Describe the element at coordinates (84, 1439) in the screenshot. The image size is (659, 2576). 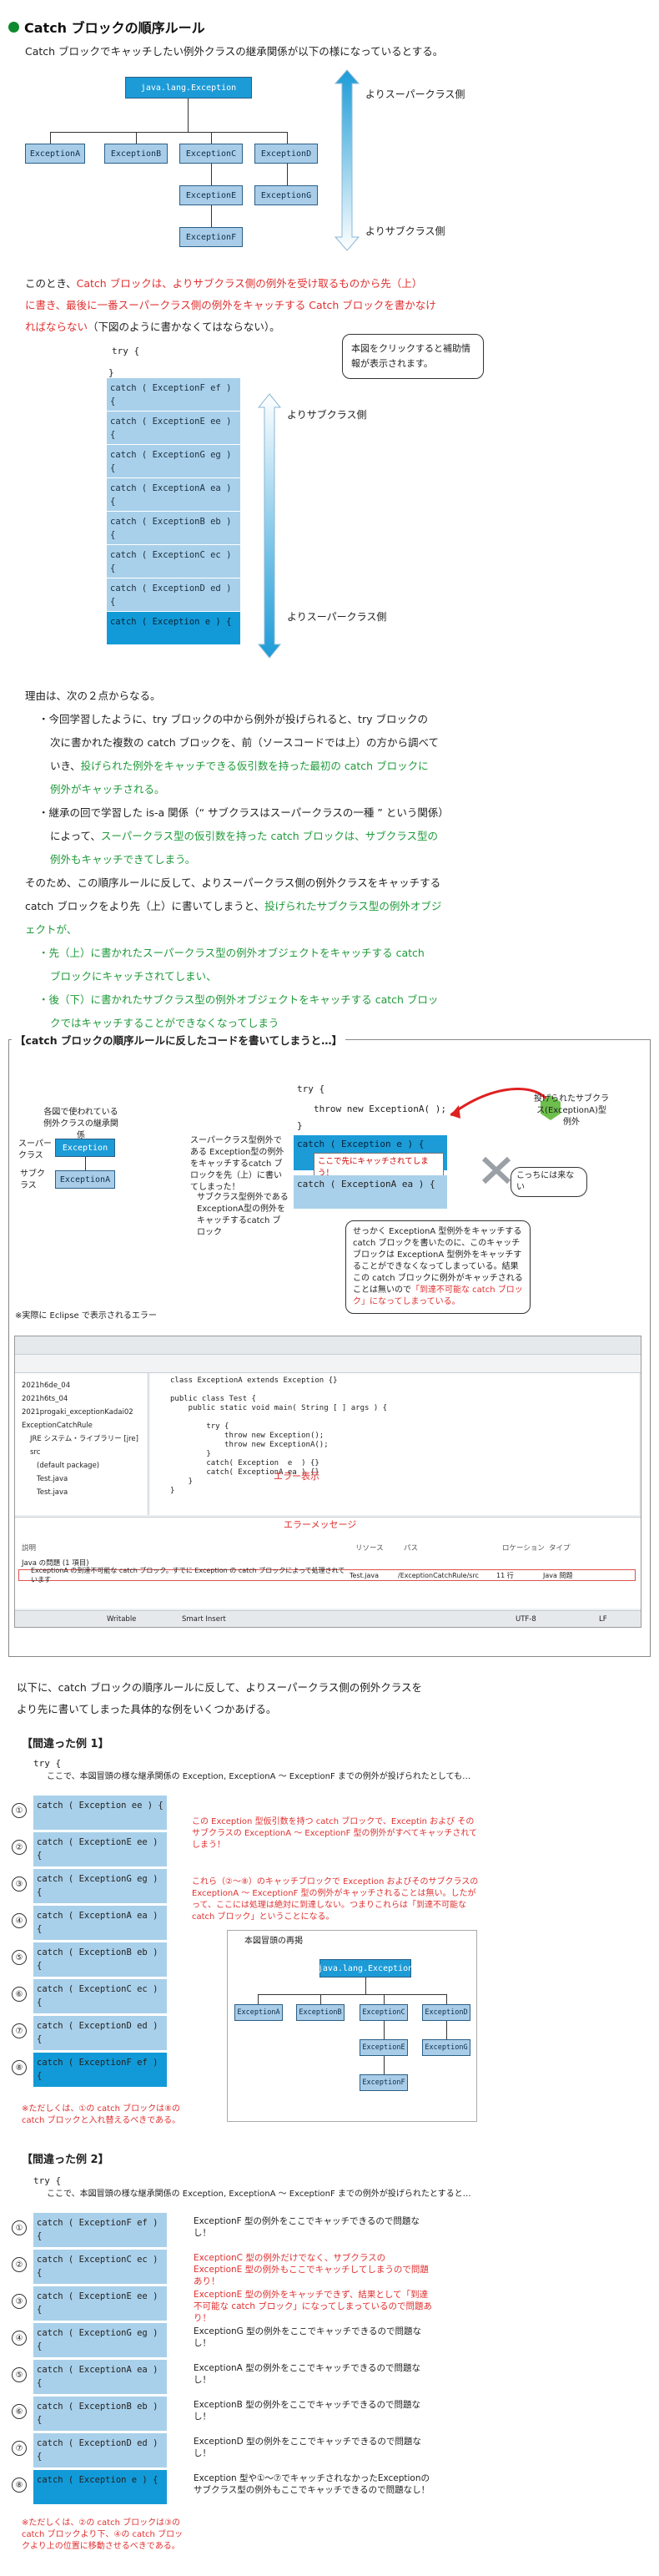
I see `tree-item: JRE システム・ライブラリー [jre]` at that location.